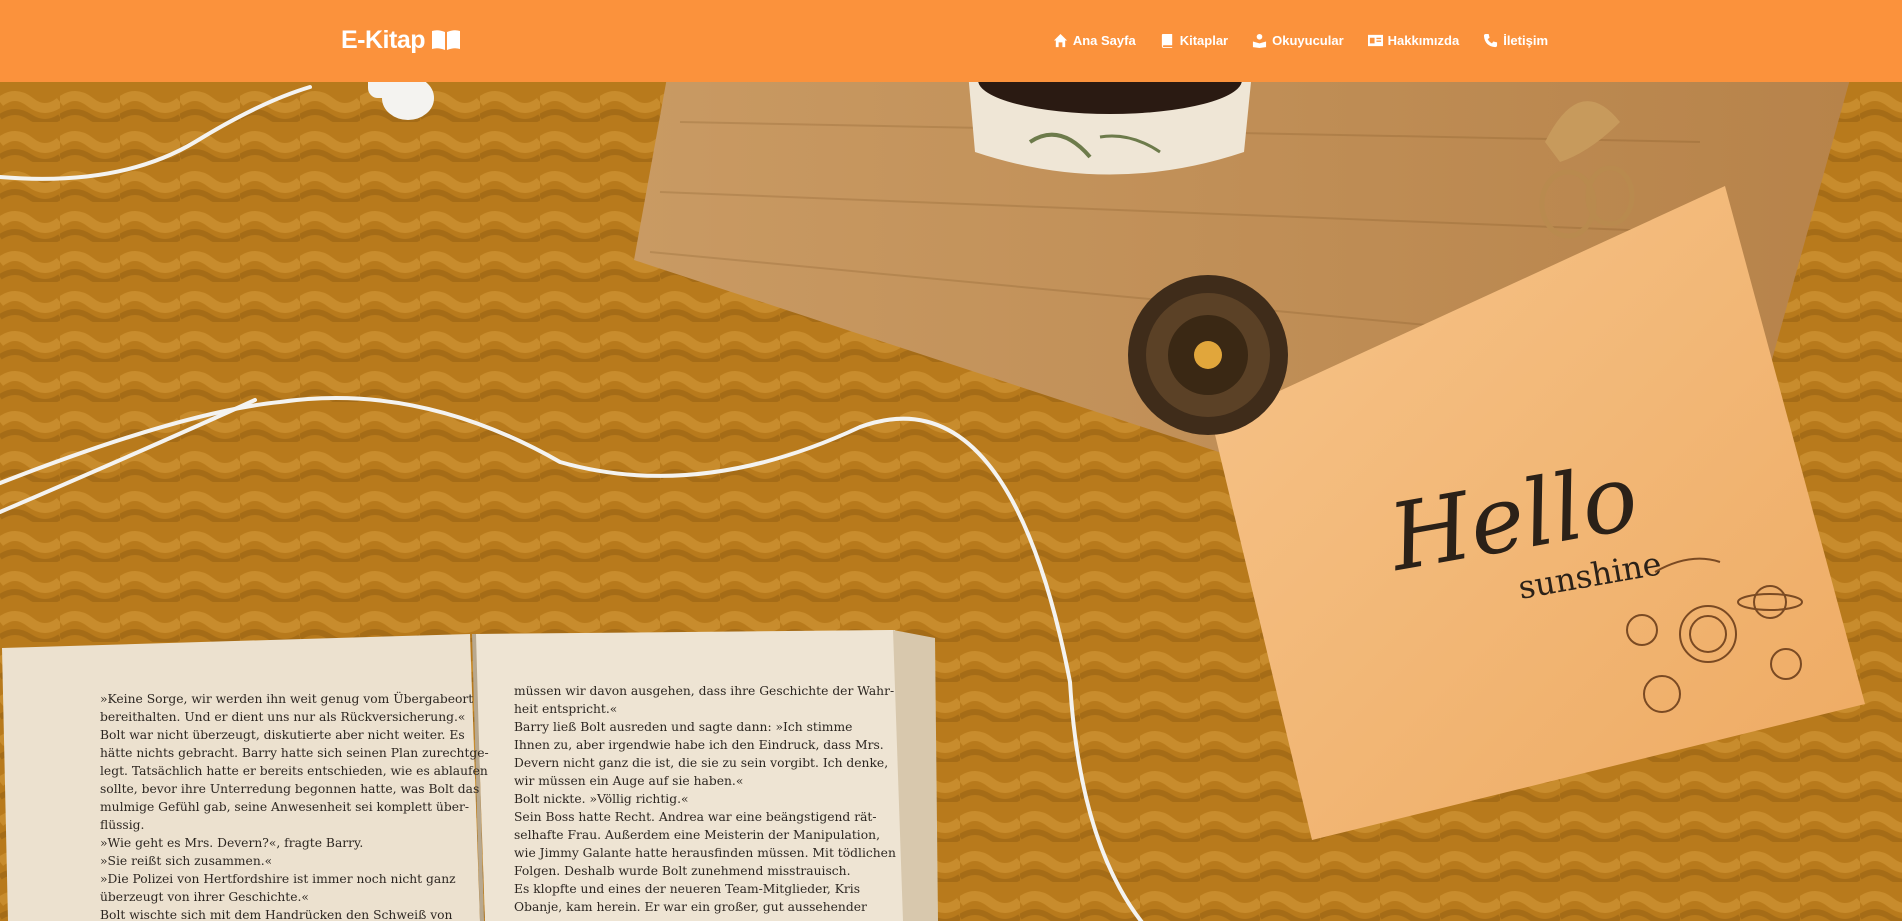 The width and height of the screenshot is (1902, 921). Describe the element at coordinates (1260, 40) in the screenshot. I see `readers-icon` at that location.